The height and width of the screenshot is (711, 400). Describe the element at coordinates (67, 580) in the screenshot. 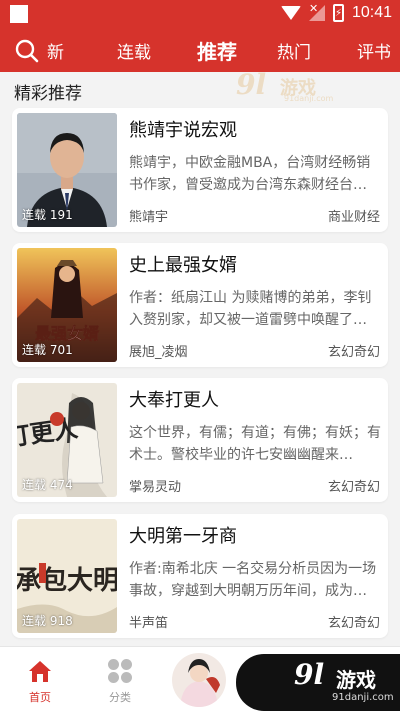

I see `svg-text: 承包大明` at that location.